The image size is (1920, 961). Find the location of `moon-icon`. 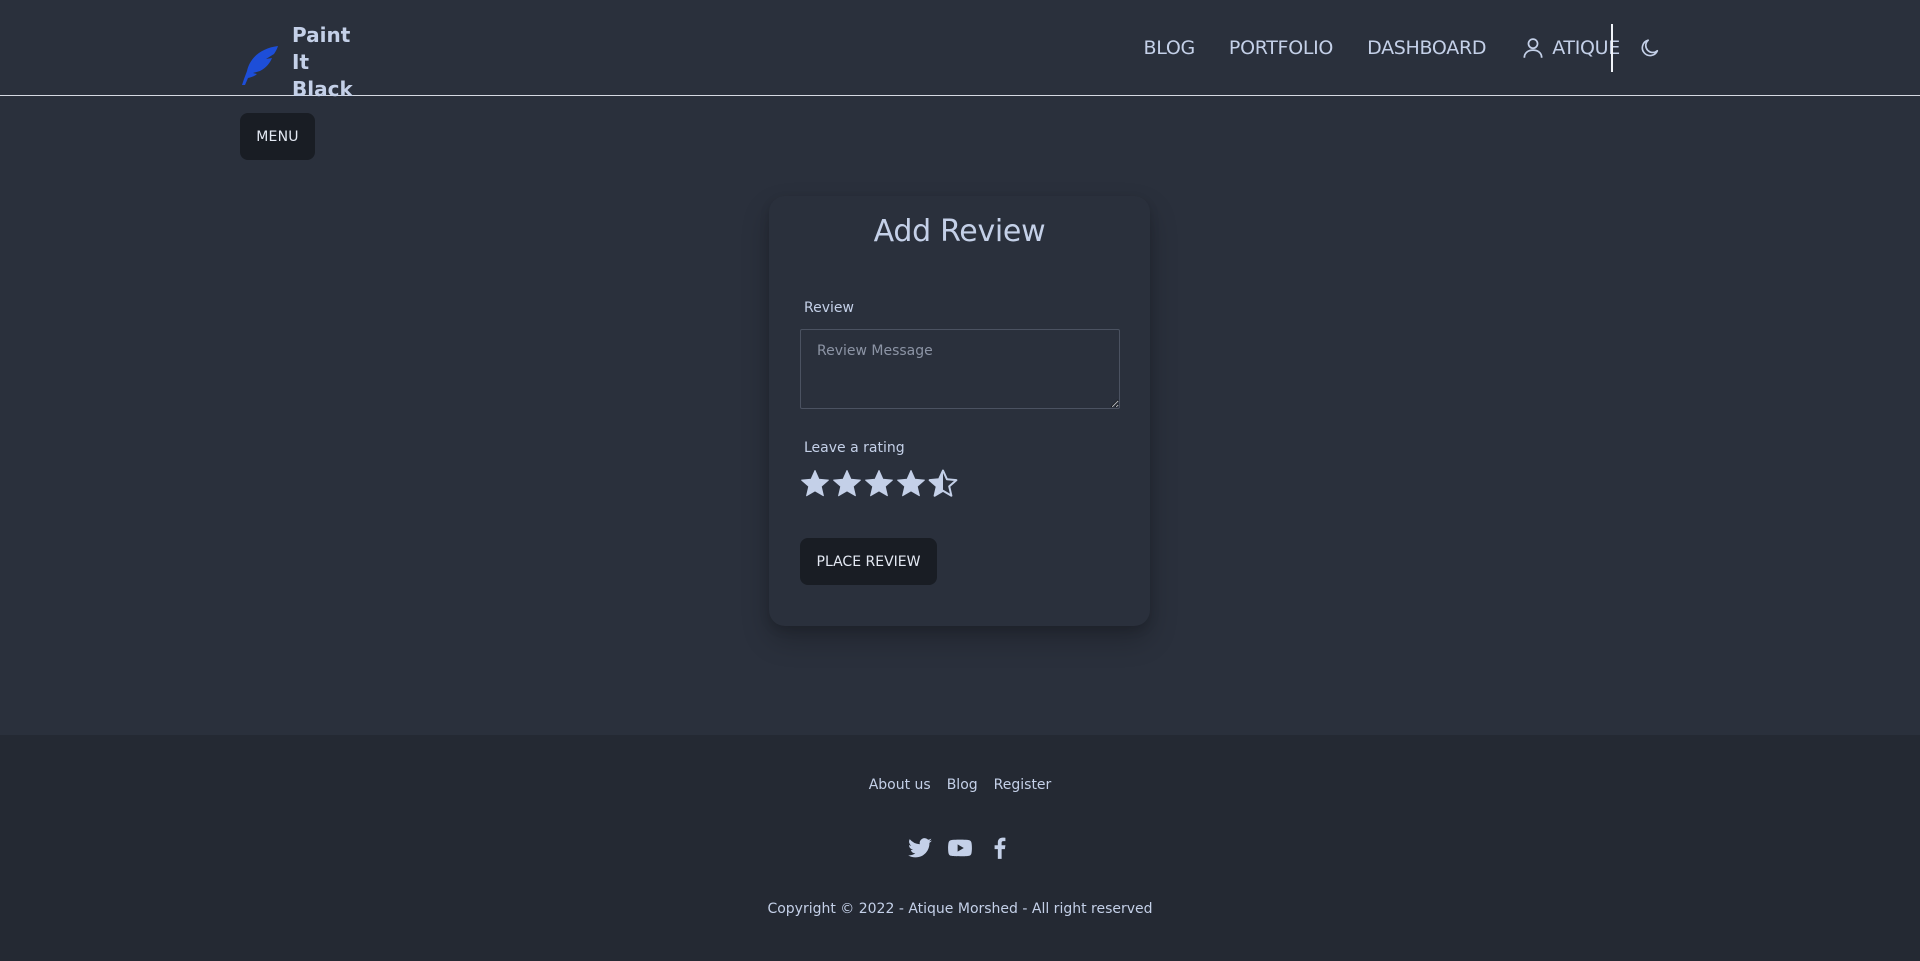

moon-icon is located at coordinates (1650, 48).